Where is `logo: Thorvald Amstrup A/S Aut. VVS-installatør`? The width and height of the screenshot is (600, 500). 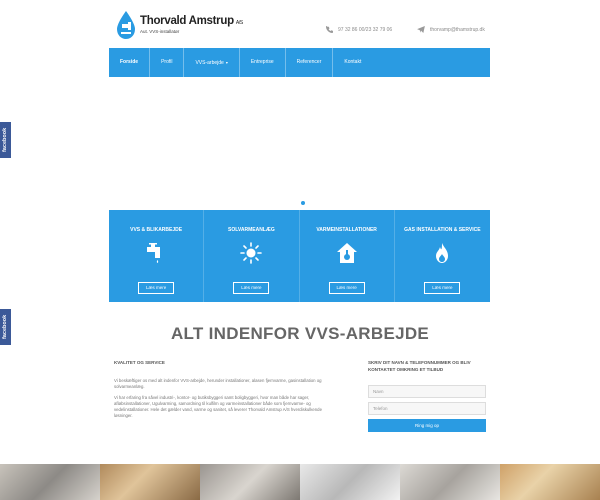
logo: Thorvald Amstrup A/S Aut. VVS-installatør is located at coordinates (199, 25).